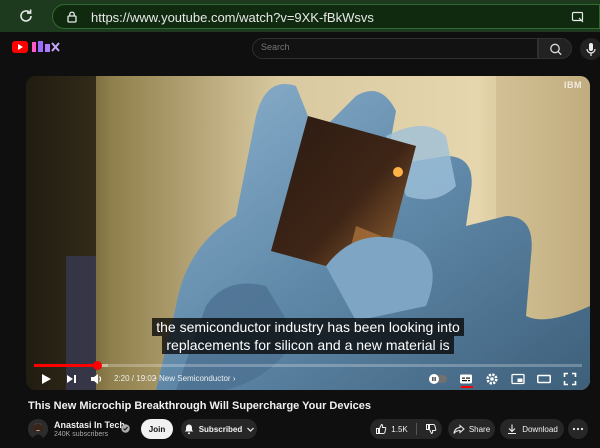 The height and width of the screenshot is (448, 600). I want to click on mute-button, so click(96, 379).